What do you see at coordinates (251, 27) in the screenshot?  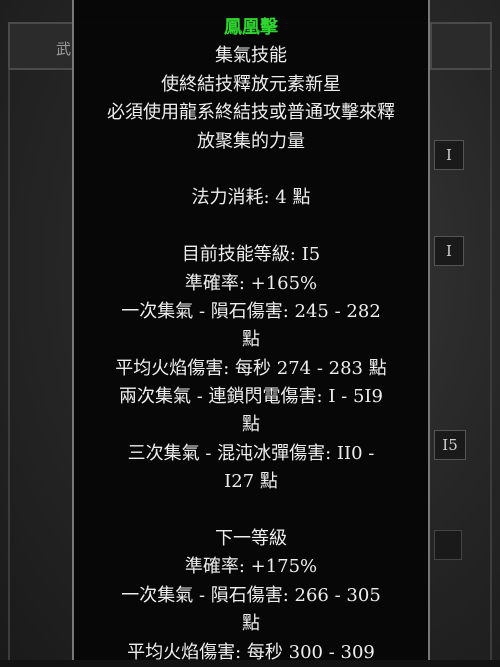 I see `skill-name: 鳳凰擊` at bounding box center [251, 27].